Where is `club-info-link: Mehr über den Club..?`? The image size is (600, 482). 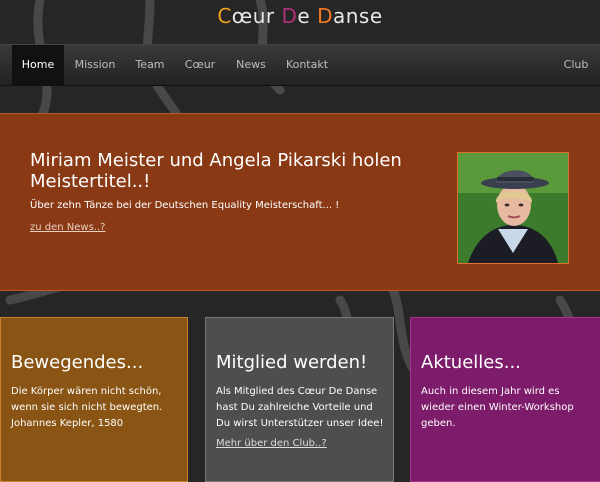
club-info-link: Mehr über den Club..? is located at coordinates (271, 443).